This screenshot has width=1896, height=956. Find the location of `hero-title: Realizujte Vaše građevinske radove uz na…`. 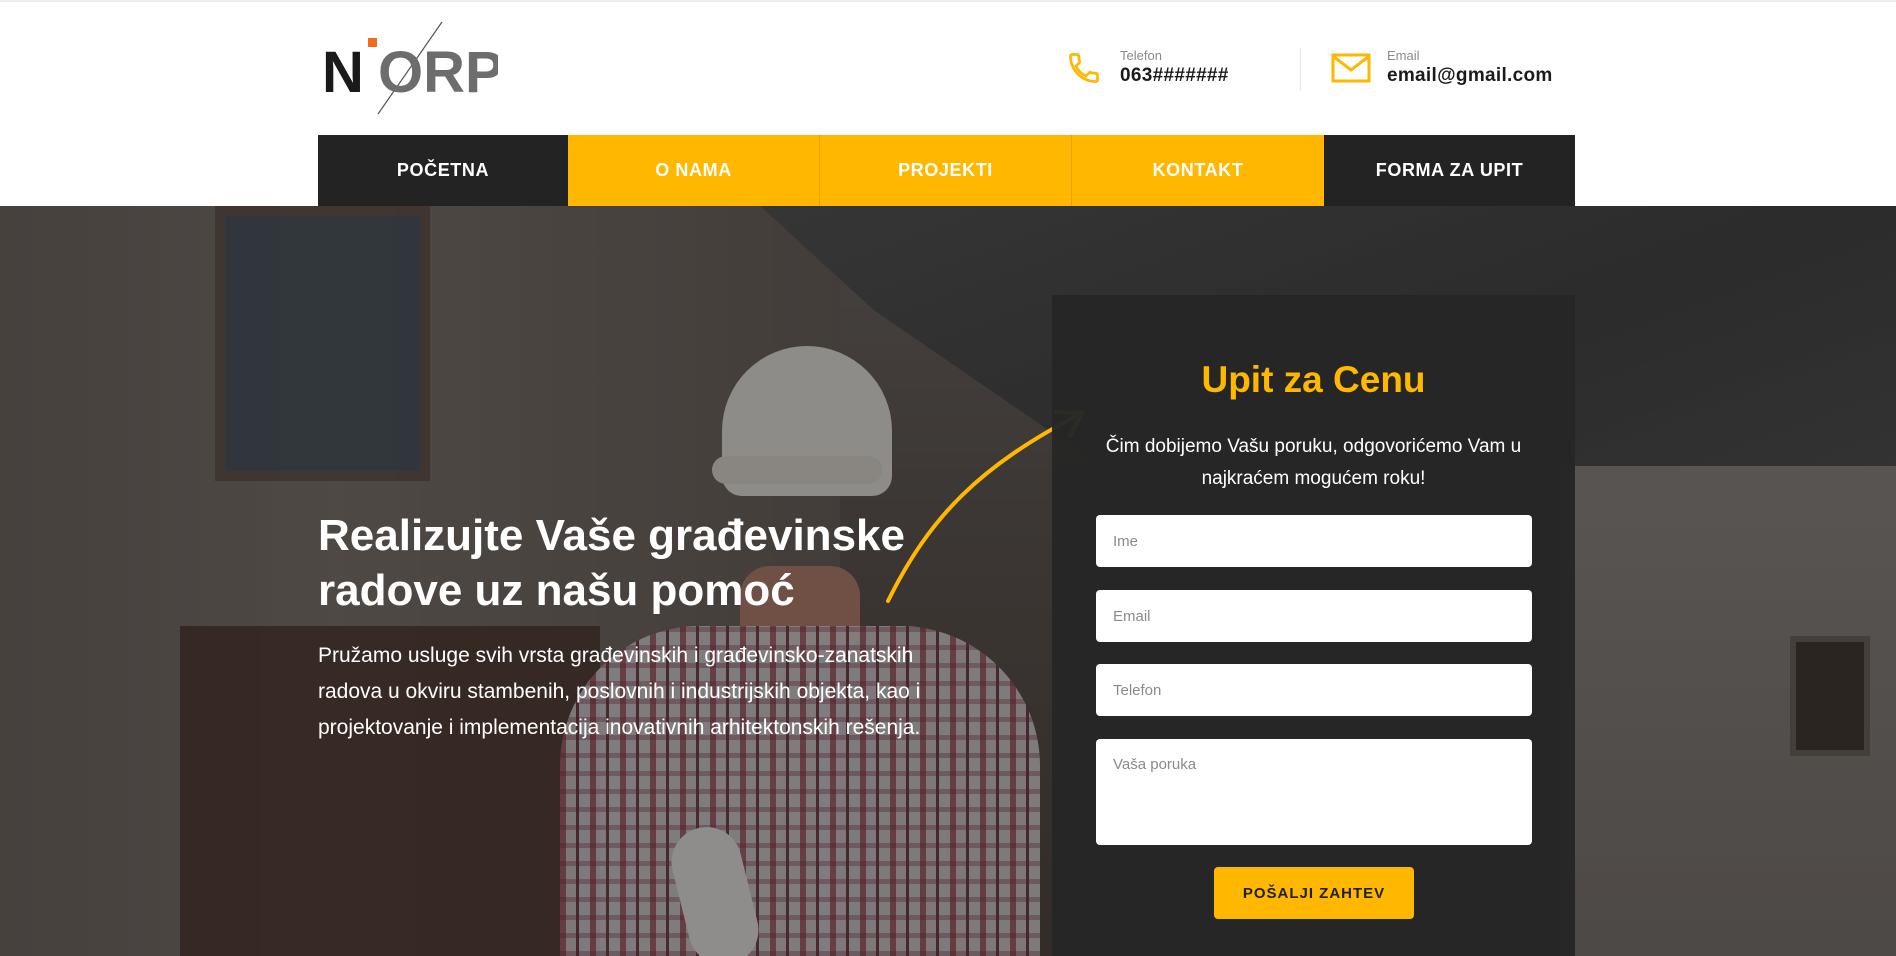

hero-title: Realizujte Vaše građevinske radove uz na… is located at coordinates (611, 563).